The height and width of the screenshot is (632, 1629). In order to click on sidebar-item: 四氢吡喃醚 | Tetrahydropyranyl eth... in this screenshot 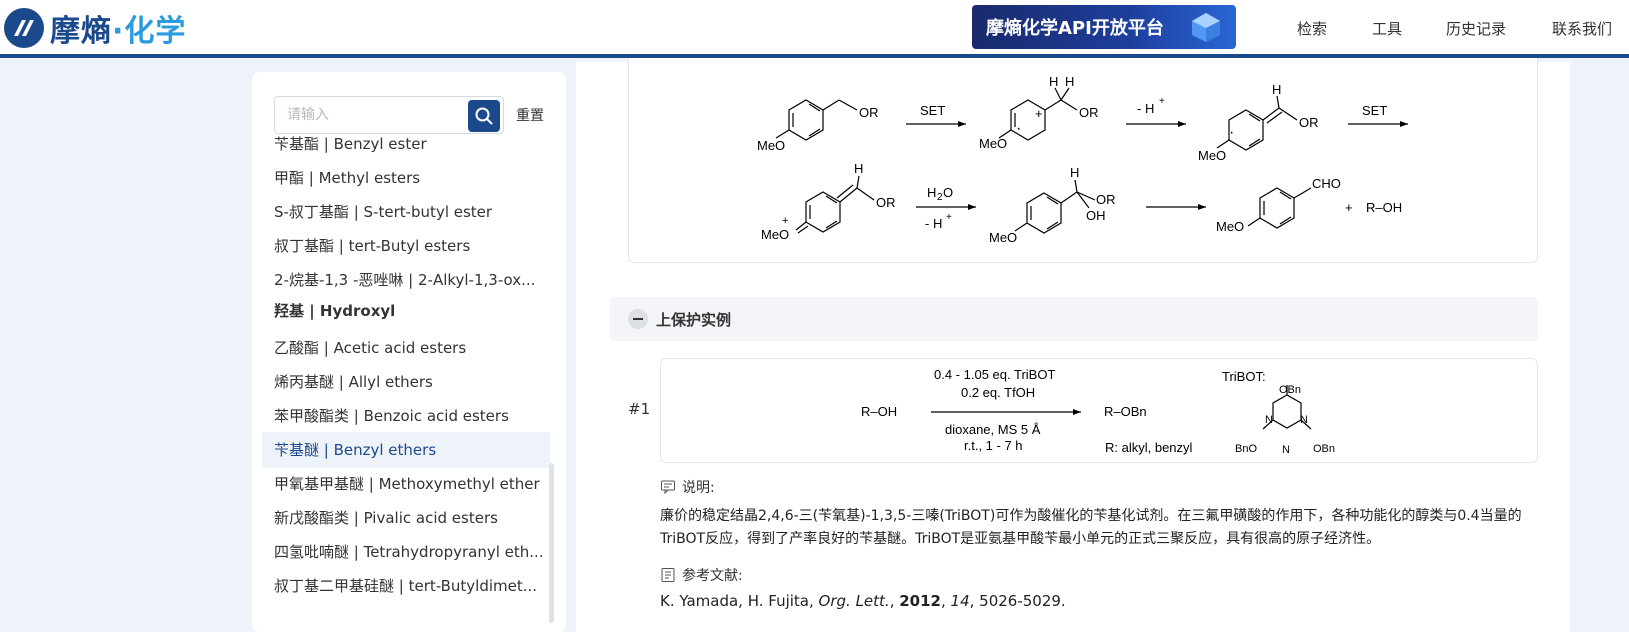, I will do `click(406, 552)`.